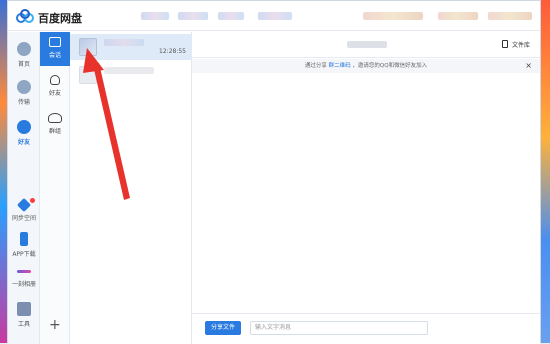 The width and height of the screenshot is (550, 344). Describe the element at coordinates (316, 66) in the screenshot. I see `notice-prefix: 通过分享` at that location.